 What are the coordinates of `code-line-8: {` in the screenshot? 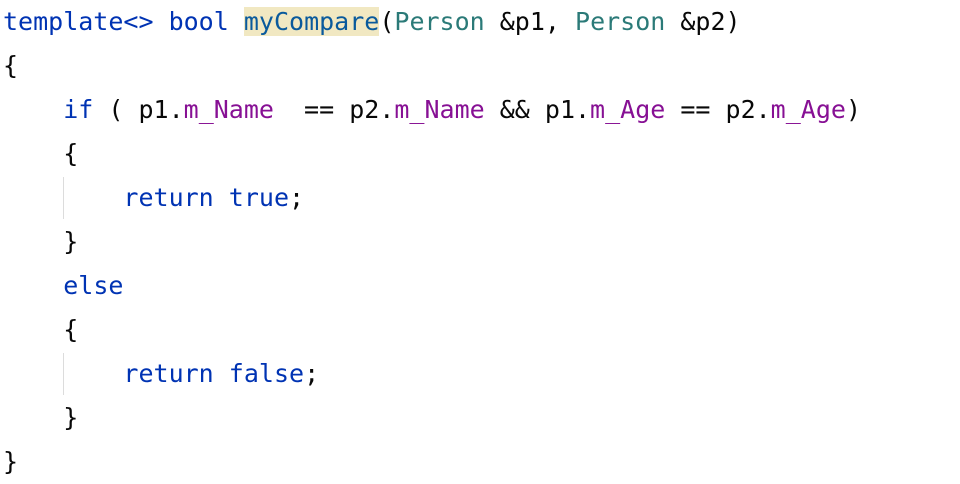 It's located at (71, 329).